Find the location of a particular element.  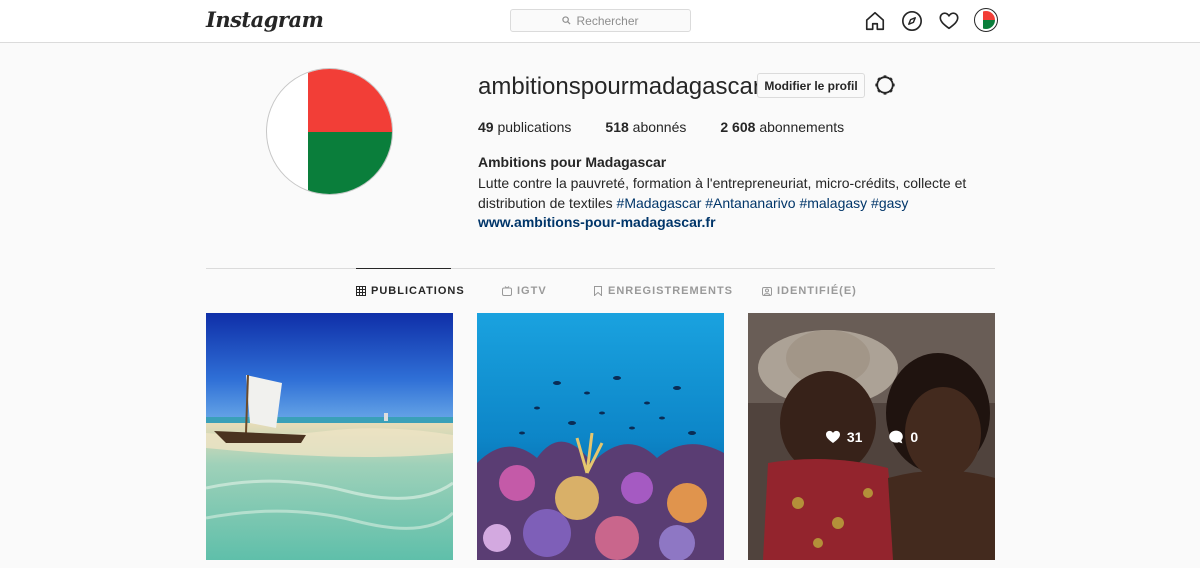

post-hover-overlay: 31 0 is located at coordinates (871, 436).